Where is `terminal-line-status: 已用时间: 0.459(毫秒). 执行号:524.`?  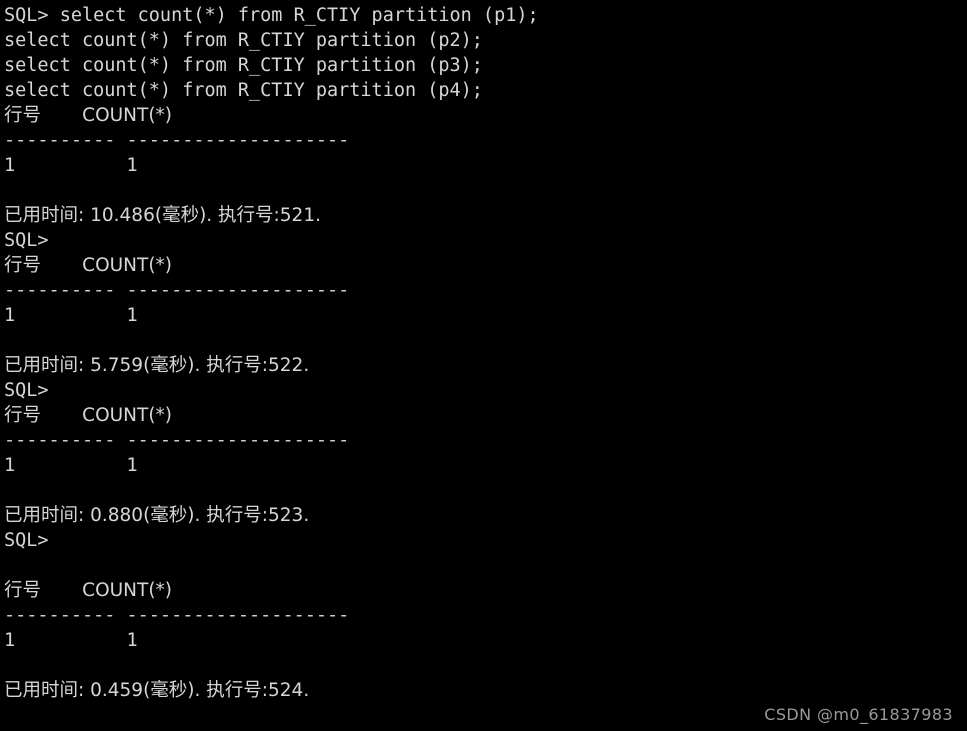 terminal-line-status: 已用时间: 0.459(毫秒). 执行号:524. is located at coordinates (157, 690).